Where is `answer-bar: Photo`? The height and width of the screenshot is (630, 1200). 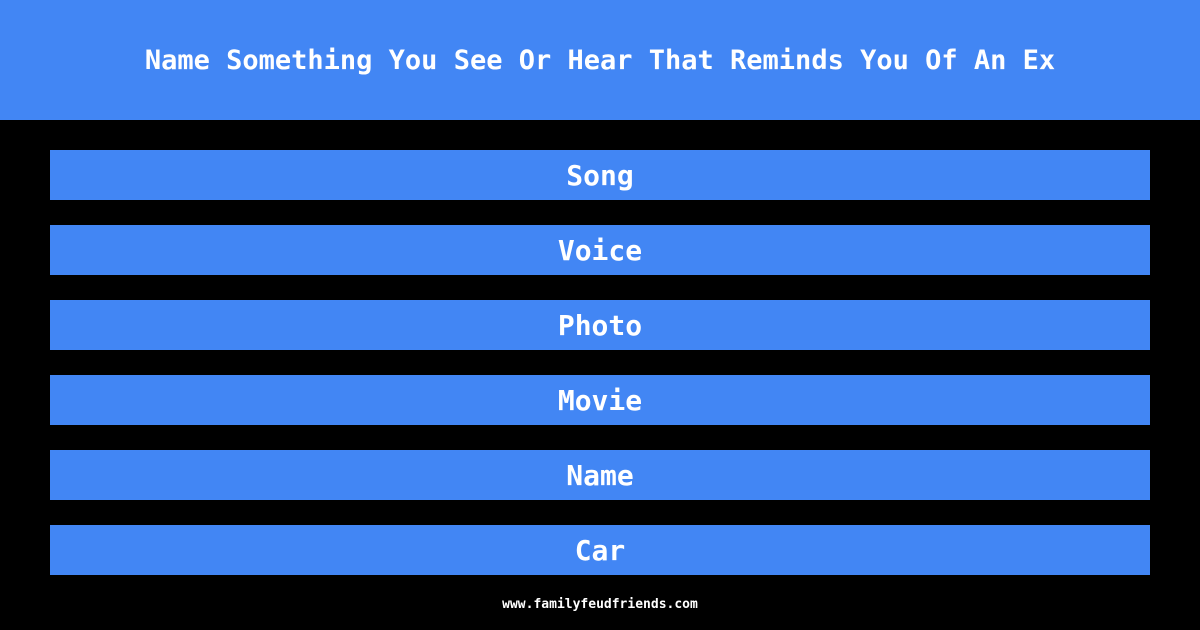
answer-bar: Photo is located at coordinates (600, 325).